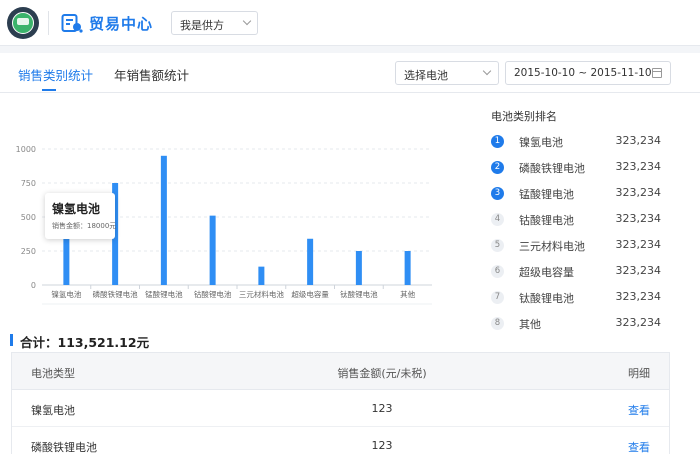 This screenshot has height=454, width=700. I want to click on table-row: 镍氢电池 123 查看, so click(340, 408).